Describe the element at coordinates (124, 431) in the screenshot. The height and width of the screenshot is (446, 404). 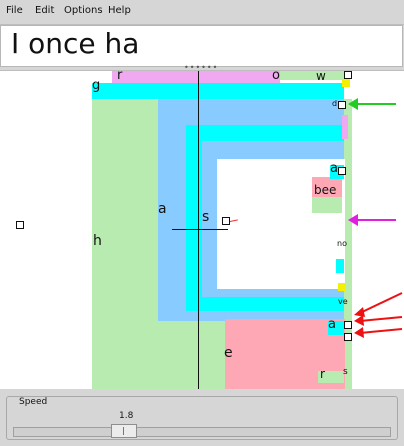
I see `speed-slider-handle` at that location.